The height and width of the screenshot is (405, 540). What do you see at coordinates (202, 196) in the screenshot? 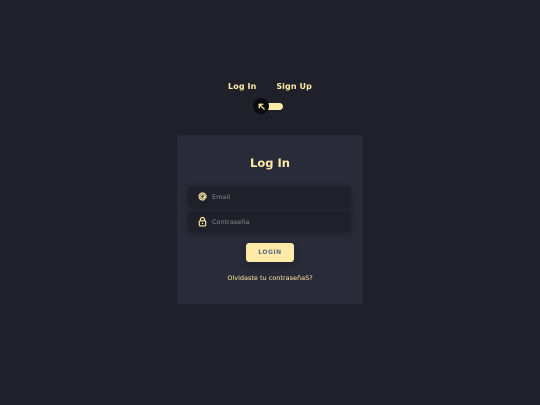
I see `at-icon` at bounding box center [202, 196].